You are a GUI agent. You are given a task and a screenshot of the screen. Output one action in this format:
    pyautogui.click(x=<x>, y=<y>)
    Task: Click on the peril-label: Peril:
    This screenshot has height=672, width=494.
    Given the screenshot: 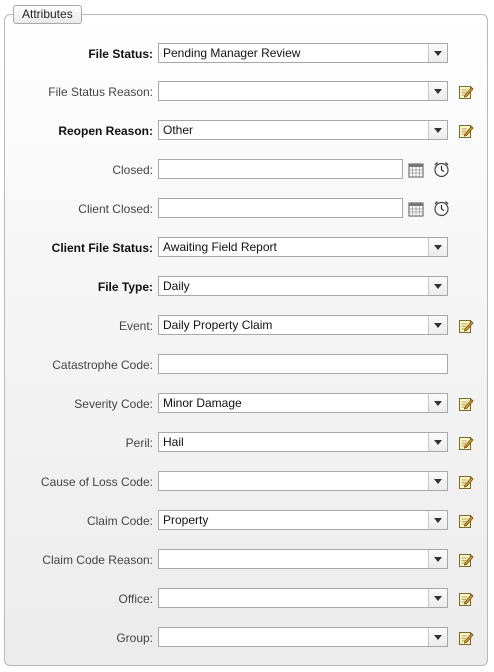 What is the action you would take?
    pyautogui.click(x=139, y=443)
    